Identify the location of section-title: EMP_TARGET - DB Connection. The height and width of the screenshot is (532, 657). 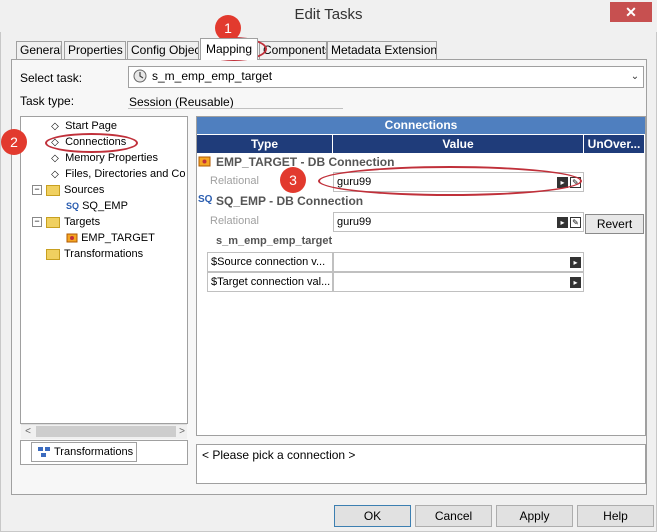
(305, 162).